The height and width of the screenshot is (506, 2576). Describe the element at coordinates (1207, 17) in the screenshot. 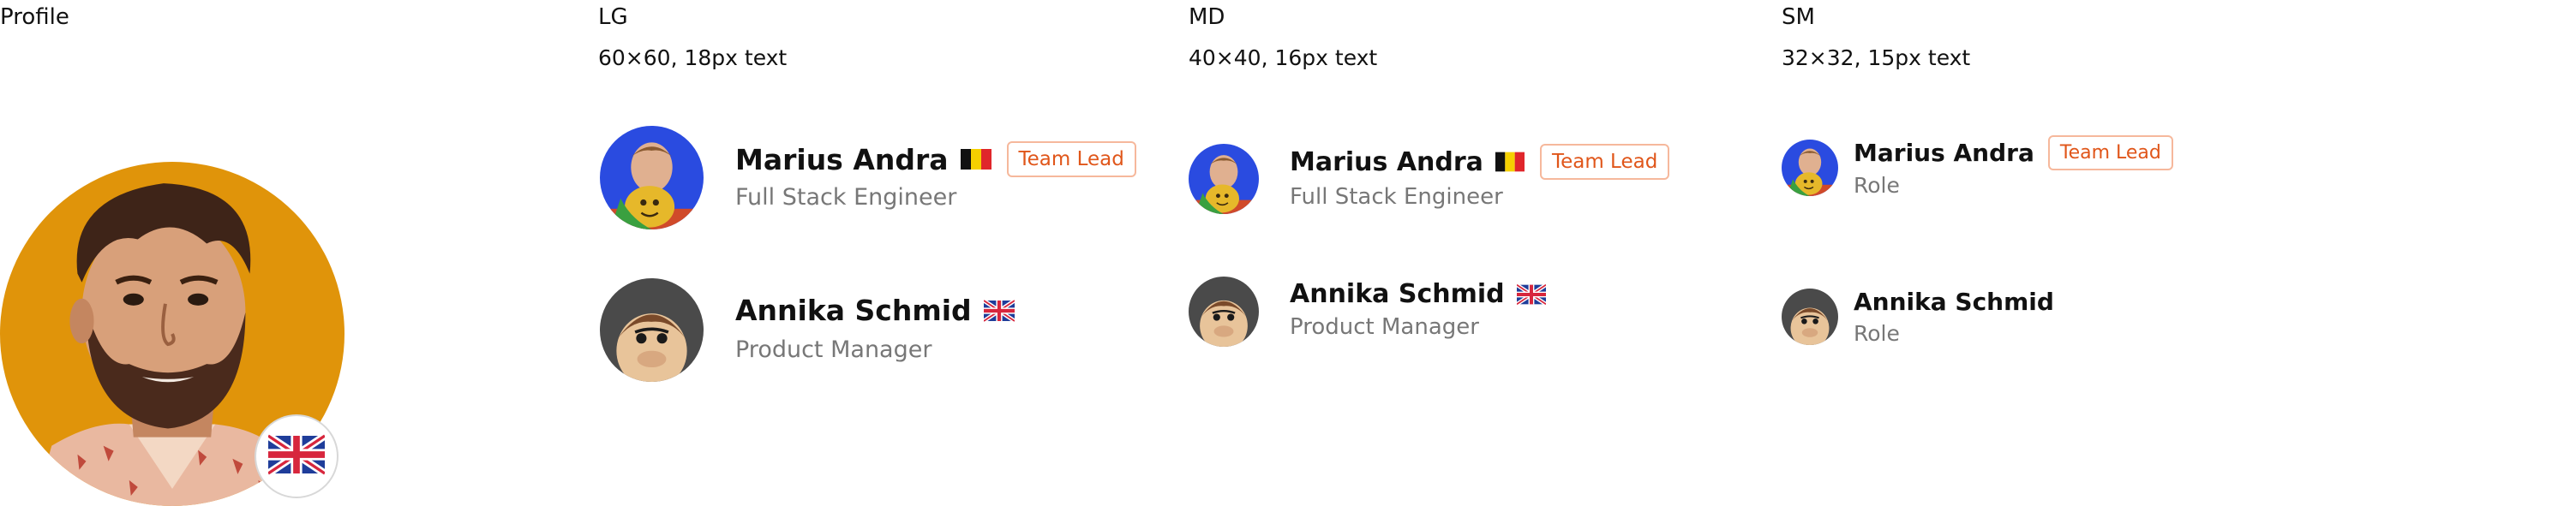

I see `section-title-md: MD` at that location.